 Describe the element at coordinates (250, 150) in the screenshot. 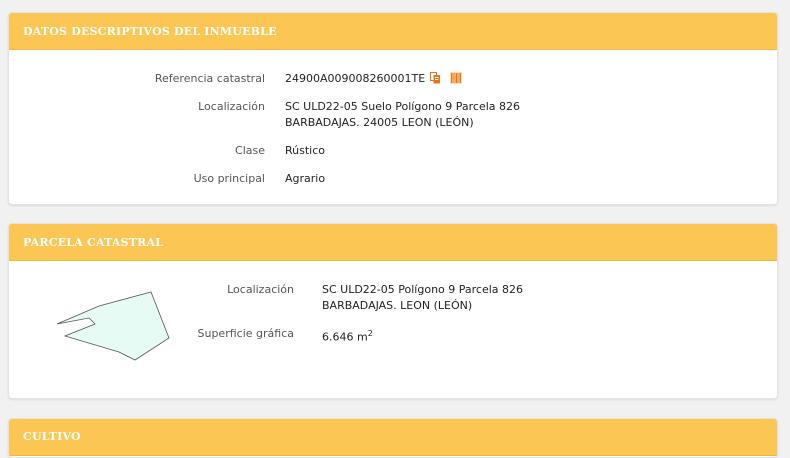

I see `clase-label: Clase` at that location.